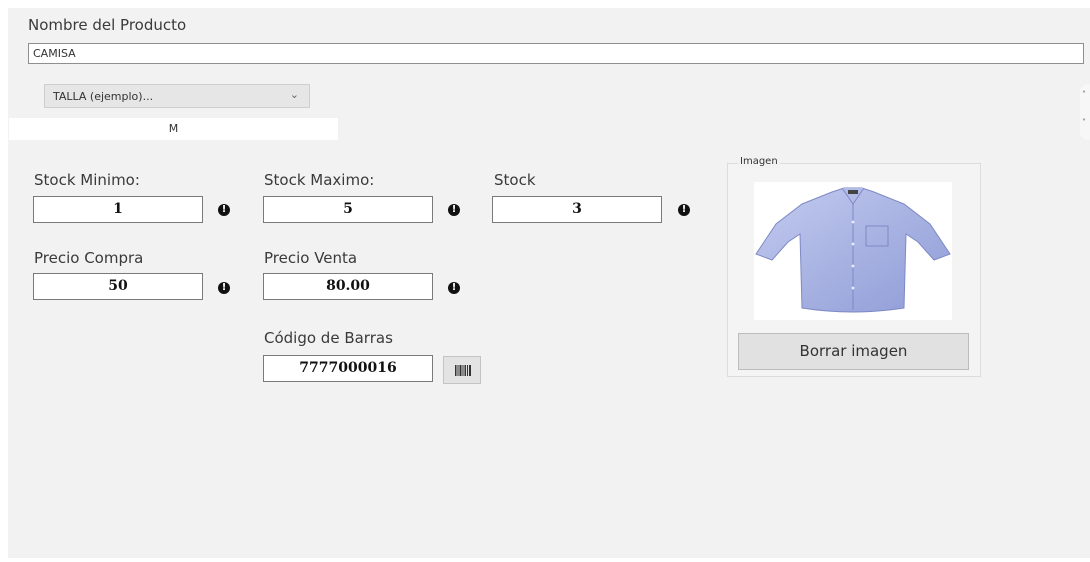 This screenshot has height=562, width=1090. I want to click on generate-barcode-button, so click(462, 370).